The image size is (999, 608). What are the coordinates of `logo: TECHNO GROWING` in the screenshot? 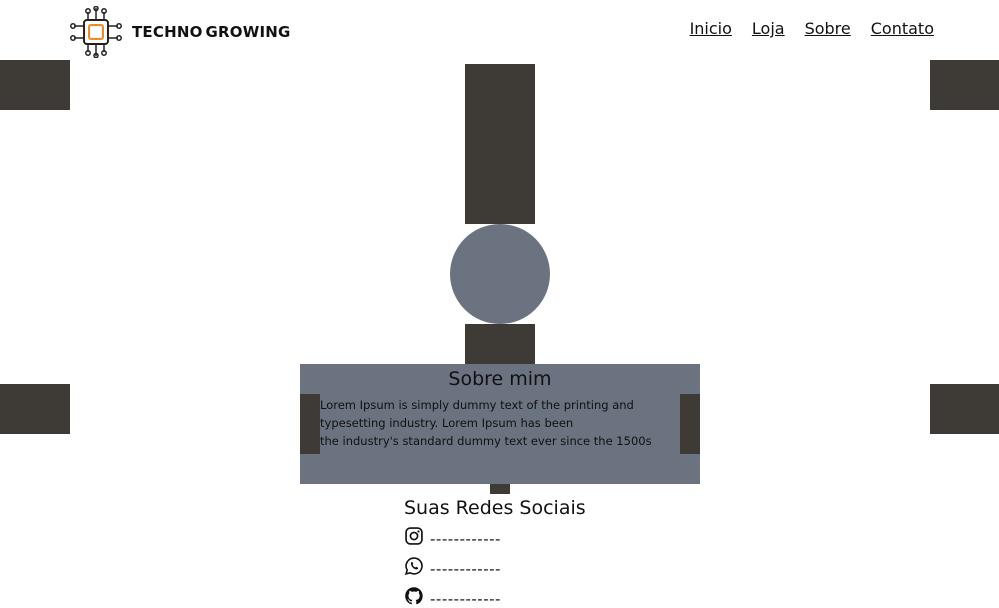 It's located at (180, 32).